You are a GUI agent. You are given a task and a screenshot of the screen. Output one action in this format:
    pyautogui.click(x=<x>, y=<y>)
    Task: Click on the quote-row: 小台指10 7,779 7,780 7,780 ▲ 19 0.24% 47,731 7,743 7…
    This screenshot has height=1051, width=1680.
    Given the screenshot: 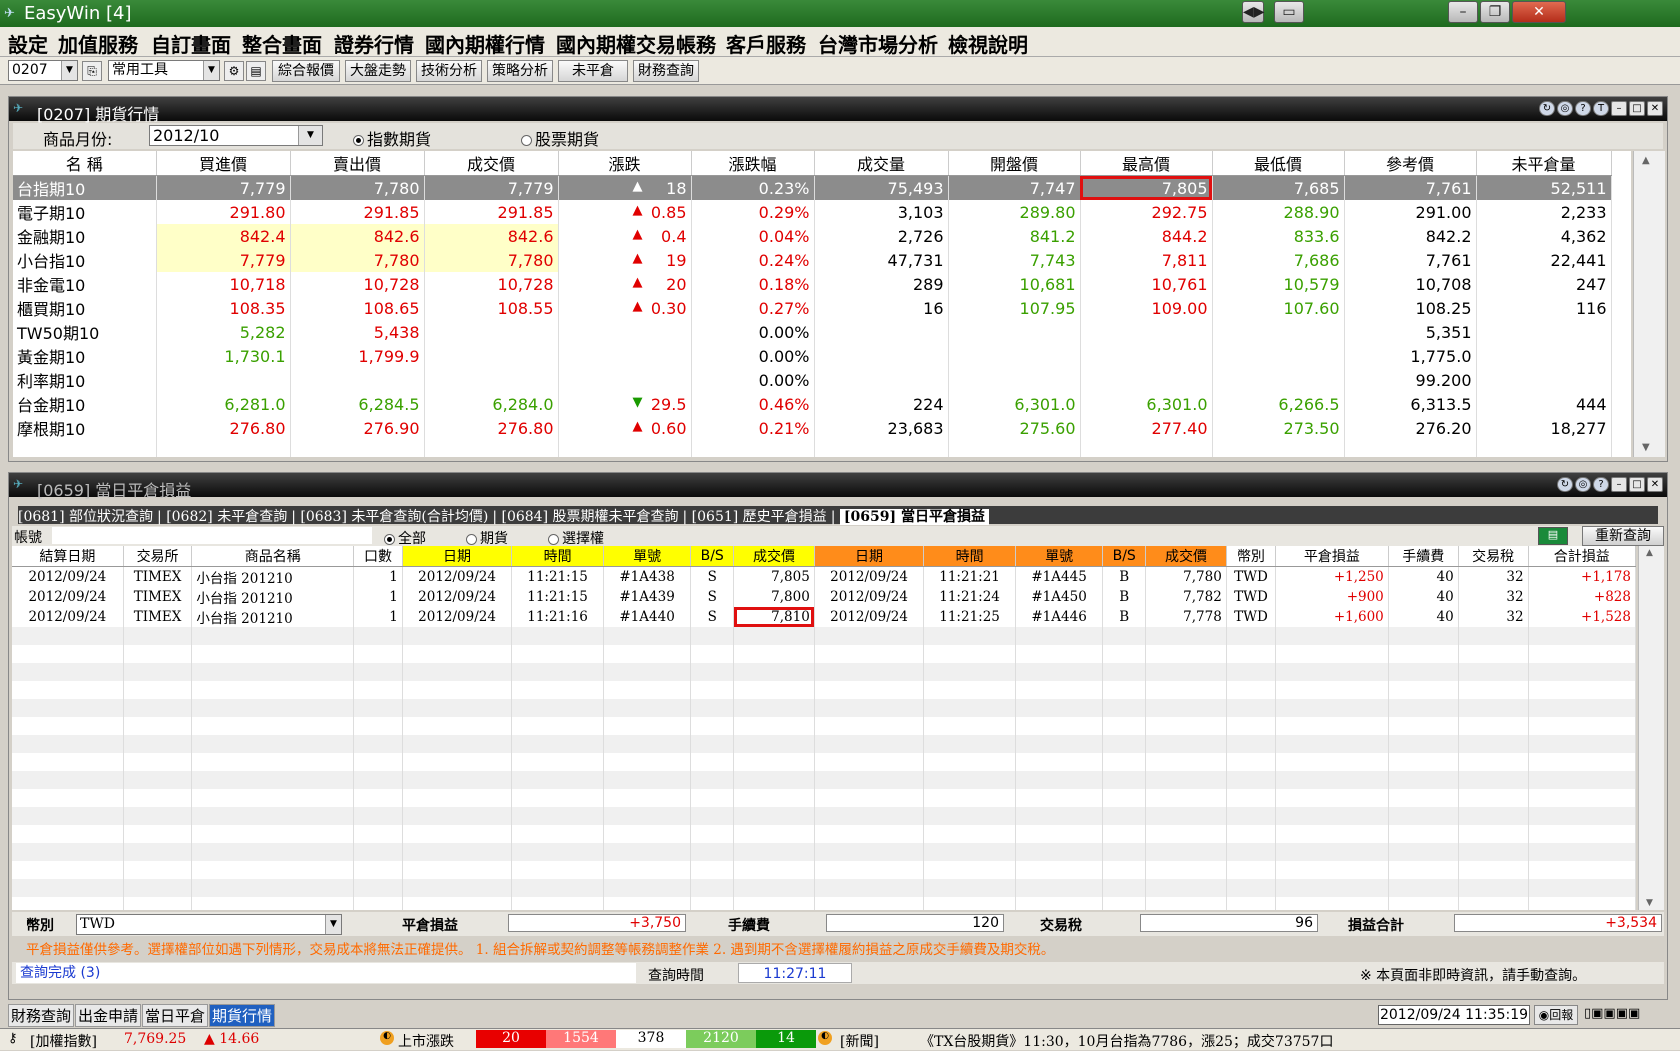 What is the action you would take?
    pyautogui.click(x=812, y=260)
    